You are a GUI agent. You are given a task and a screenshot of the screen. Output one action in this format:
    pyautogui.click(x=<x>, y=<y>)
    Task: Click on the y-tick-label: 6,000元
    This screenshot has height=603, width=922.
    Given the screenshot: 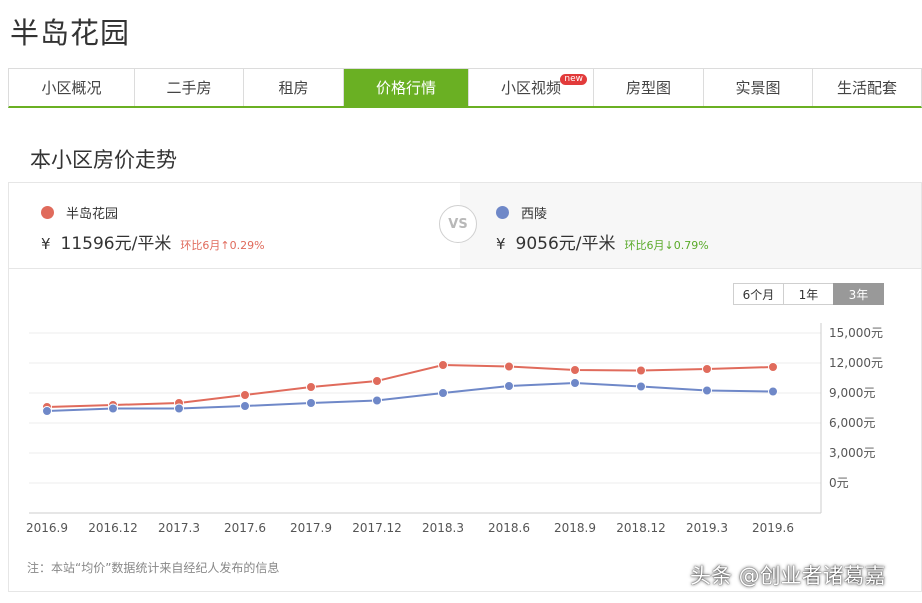 What is the action you would take?
    pyautogui.click(x=852, y=423)
    